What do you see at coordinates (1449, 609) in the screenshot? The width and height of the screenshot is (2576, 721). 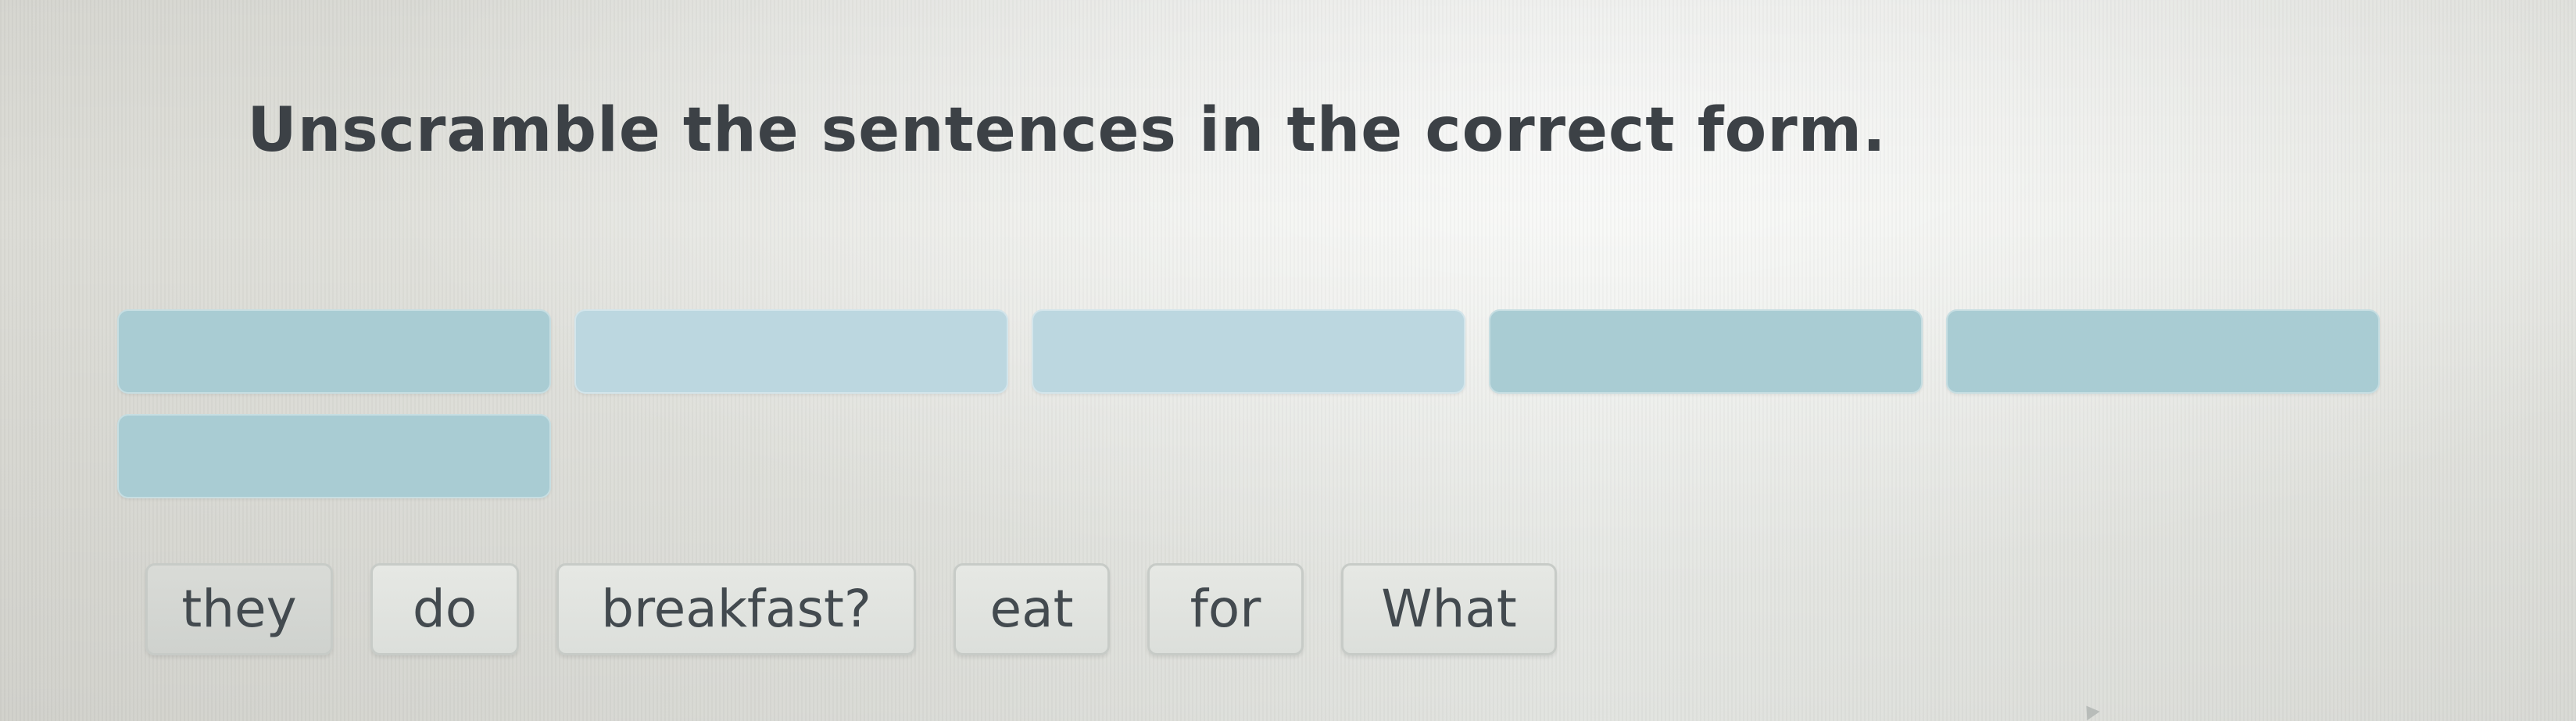 I see `word-tile-what: What` at bounding box center [1449, 609].